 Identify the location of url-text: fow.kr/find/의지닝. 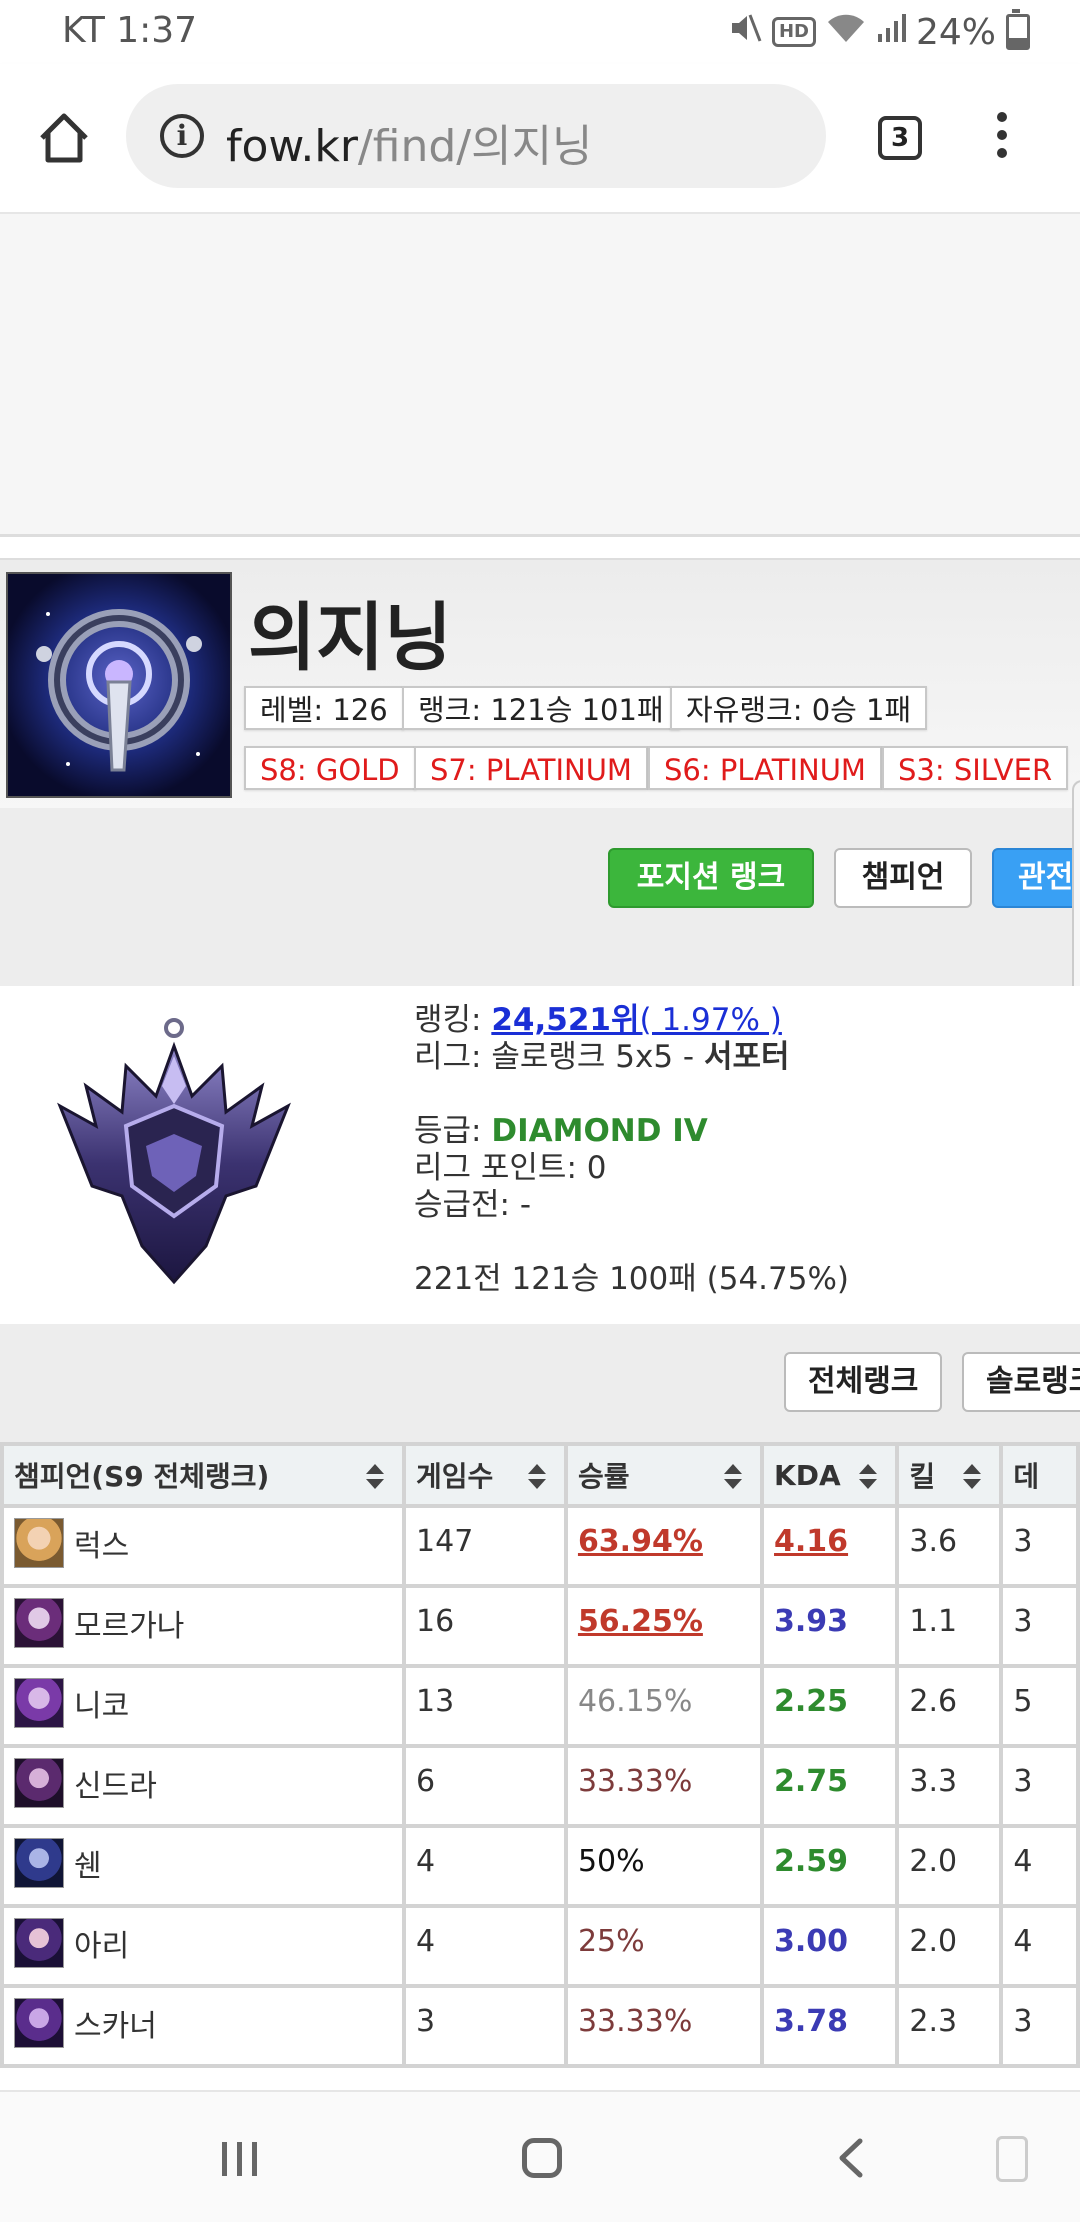
(409, 142).